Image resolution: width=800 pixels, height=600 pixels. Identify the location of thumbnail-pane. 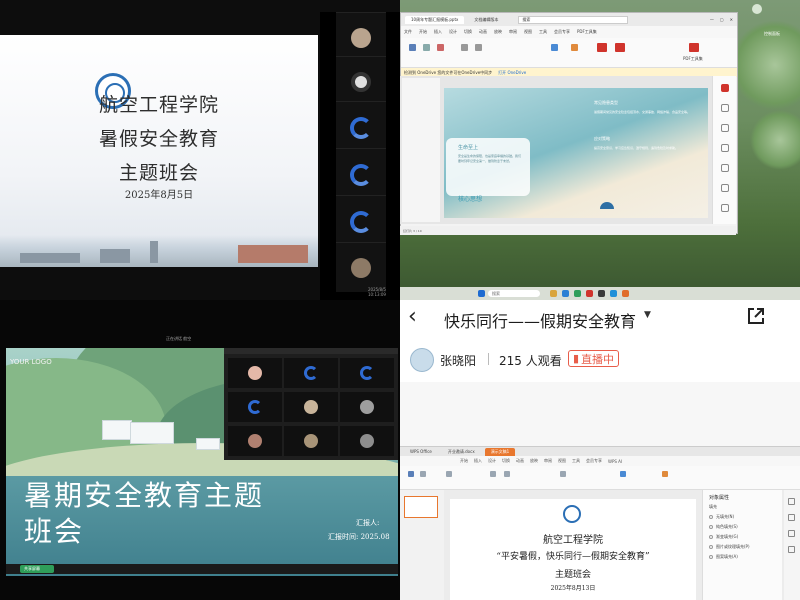
(421, 150).